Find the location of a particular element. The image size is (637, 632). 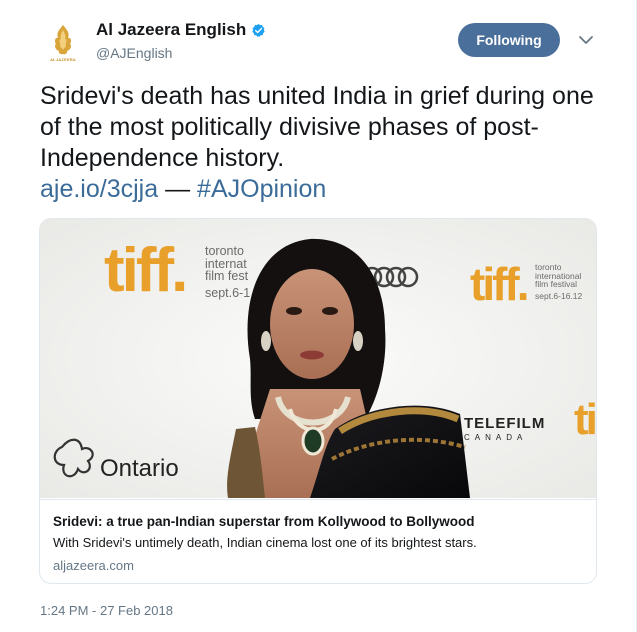

tiff-logo-right: tiff. is located at coordinates (499, 284).